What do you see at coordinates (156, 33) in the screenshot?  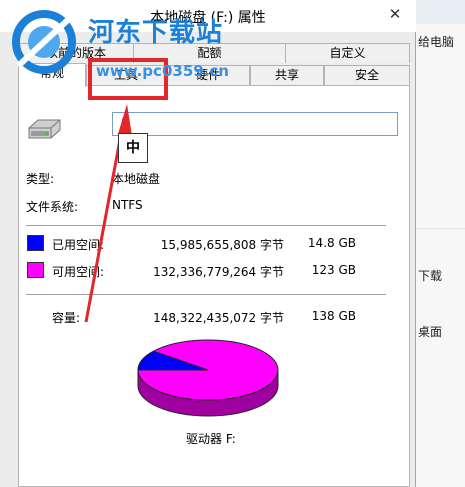 I see `watermark-title: 河东下载站` at bounding box center [156, 33].